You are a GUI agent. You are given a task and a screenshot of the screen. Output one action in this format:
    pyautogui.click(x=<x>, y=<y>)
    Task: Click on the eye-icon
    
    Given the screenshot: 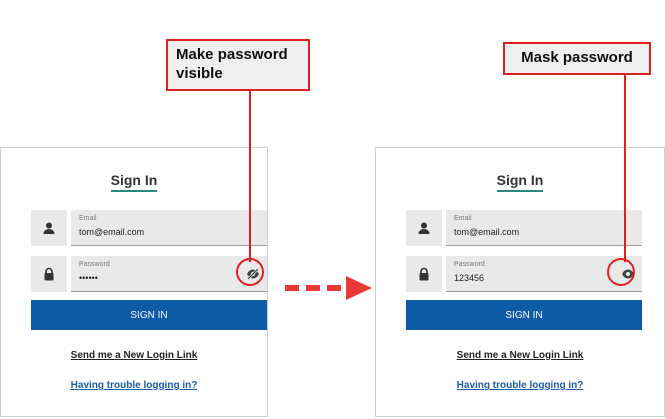 What is the action you would take?
    pyautogui.click(x=628, y=274)
    